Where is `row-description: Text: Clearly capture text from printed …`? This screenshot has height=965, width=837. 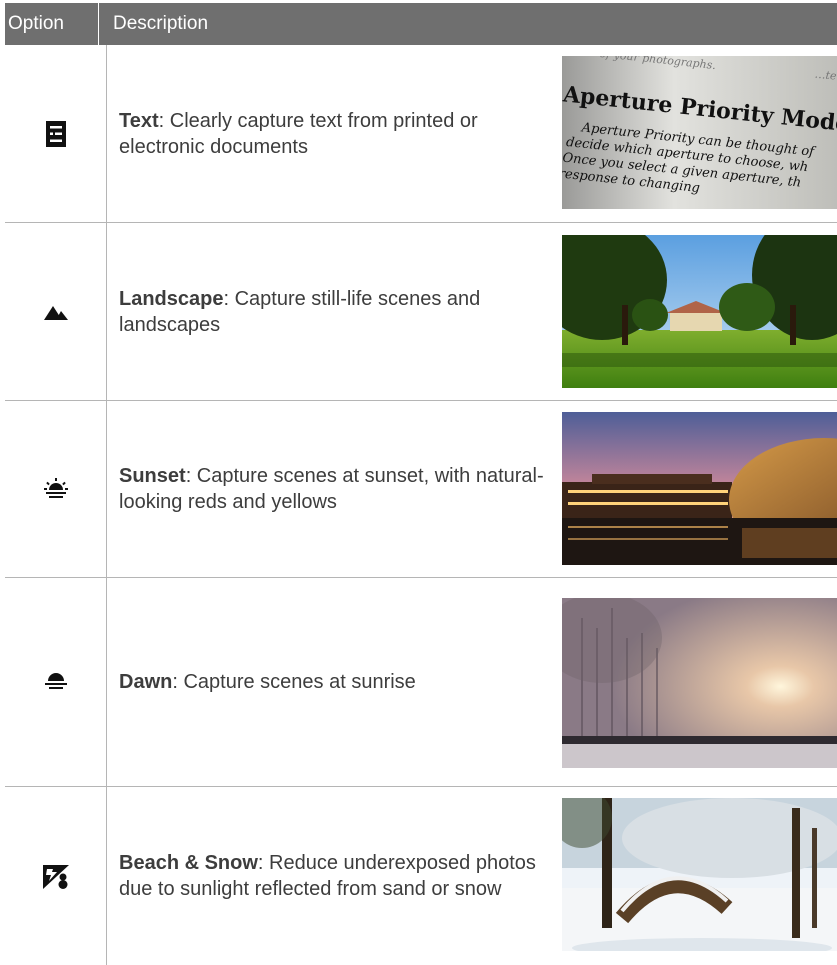 row-description: Text: Clearly capture text from printed … is located at coordinates (339, 134).